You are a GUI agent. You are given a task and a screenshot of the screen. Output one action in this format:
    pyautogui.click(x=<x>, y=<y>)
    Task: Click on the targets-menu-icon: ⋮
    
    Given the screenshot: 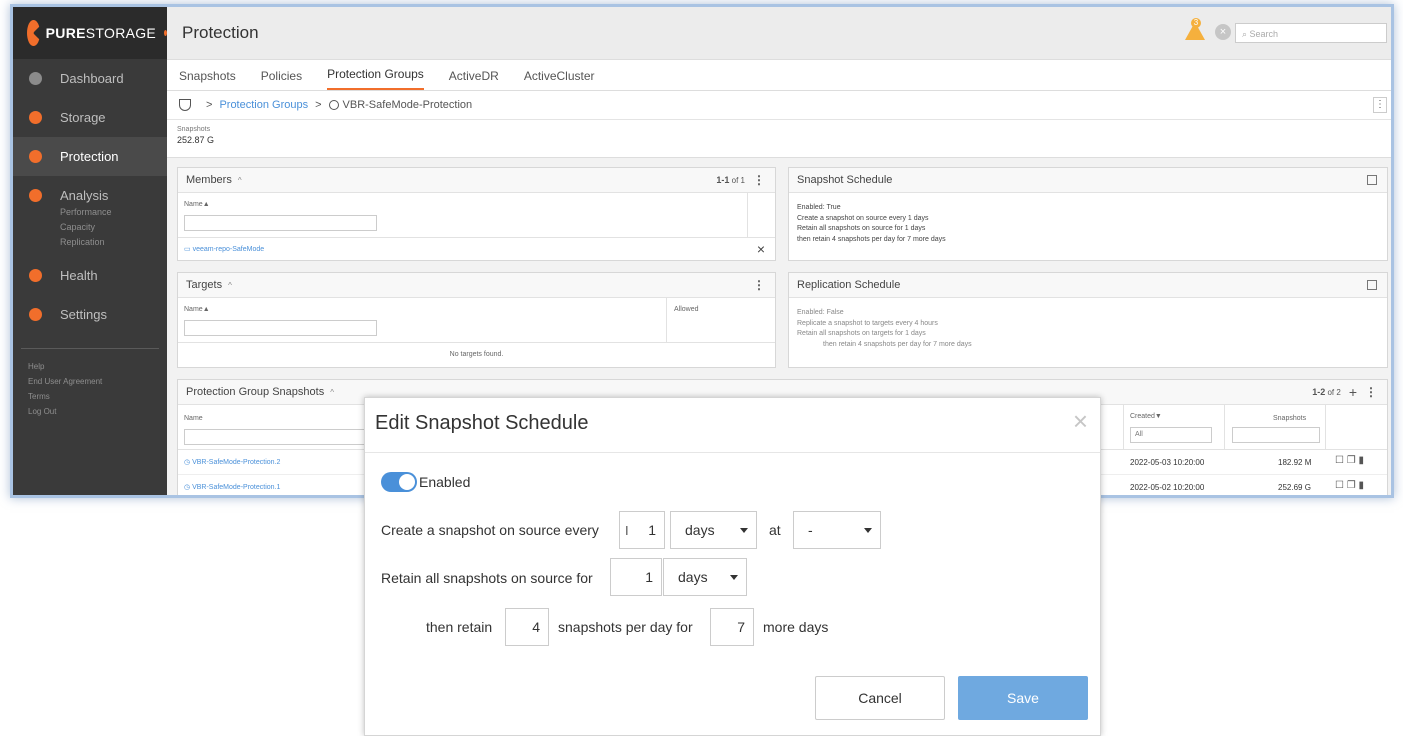 What is the action you would take?
    pyautogui.click(x=759, y=285)
    